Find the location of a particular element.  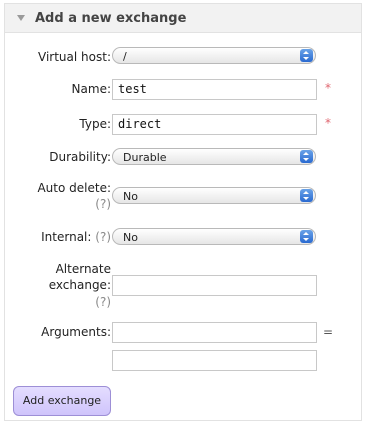

alternate-exchange-label-line2: exchange: is located at coordinates (79, 285).